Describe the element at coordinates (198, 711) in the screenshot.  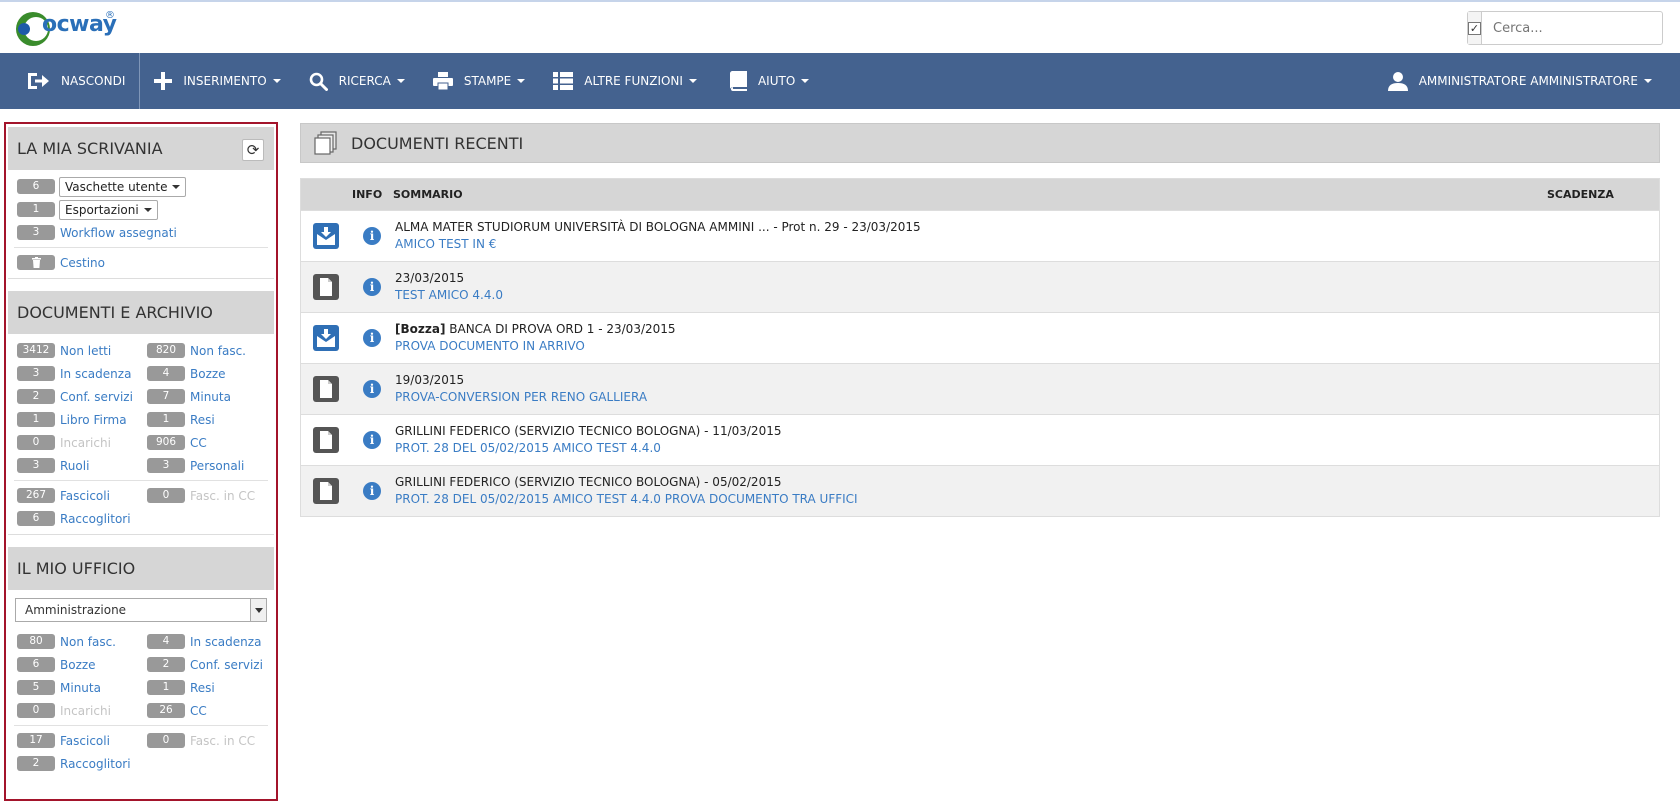
I see `ufficio-link: CC` at that location.